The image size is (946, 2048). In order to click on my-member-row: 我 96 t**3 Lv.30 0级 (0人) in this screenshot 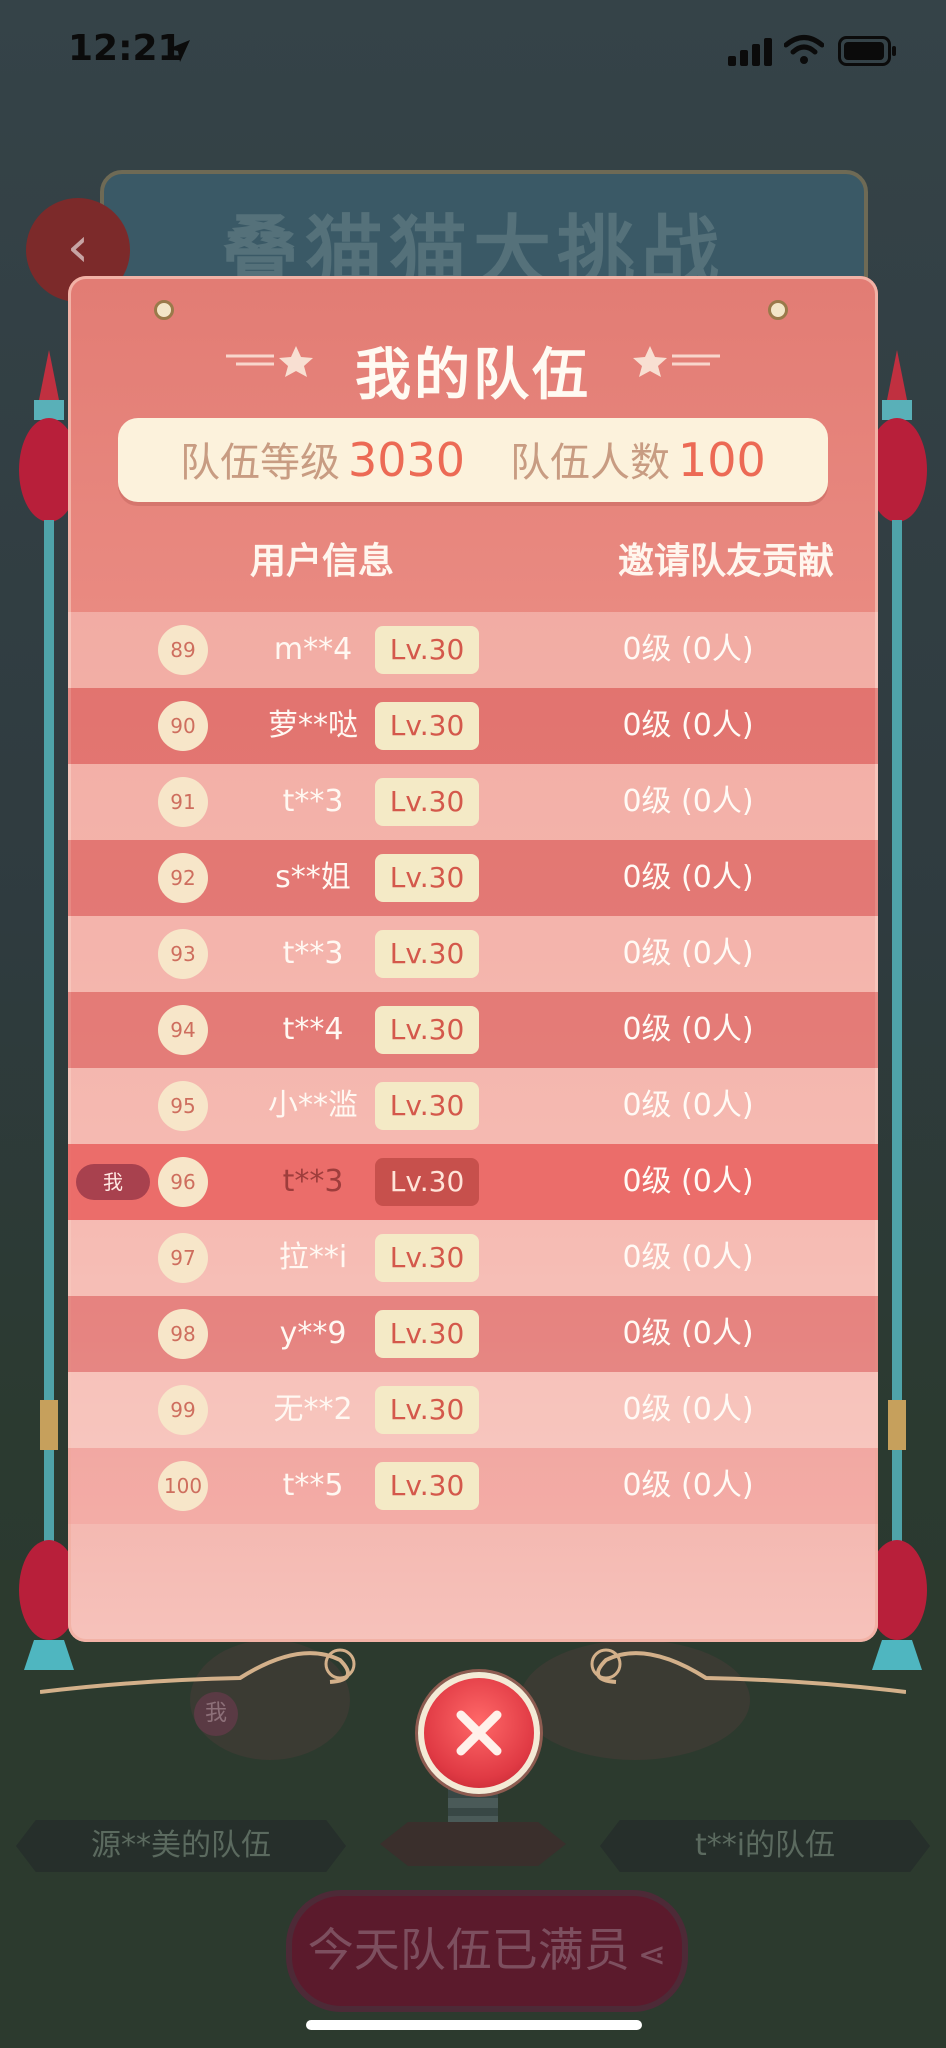, I will do `click(473, 1182)`.